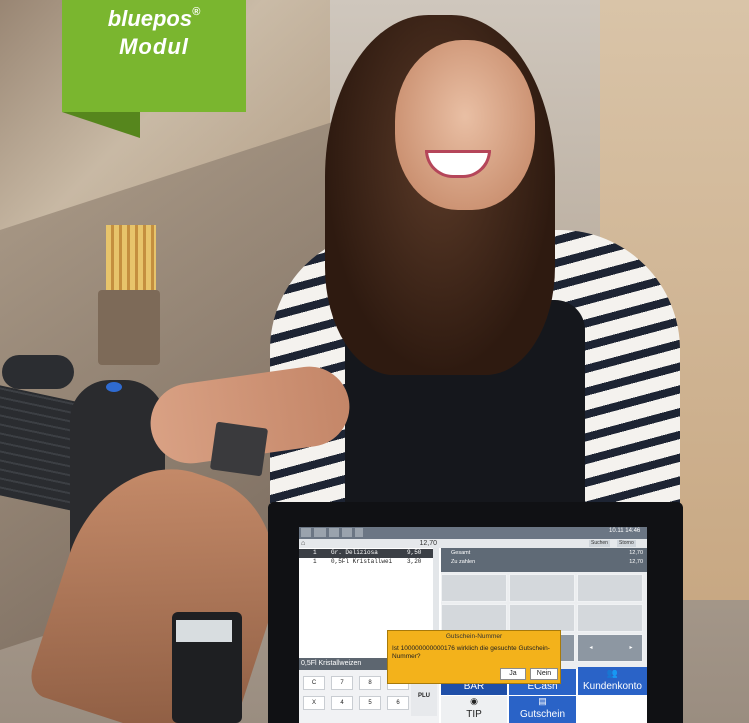 This screenshot has width=749, height=723. Describe the element at coordinates (622, 647) in the screenshot. I see `next-arrow-icon: ▸` at that location.